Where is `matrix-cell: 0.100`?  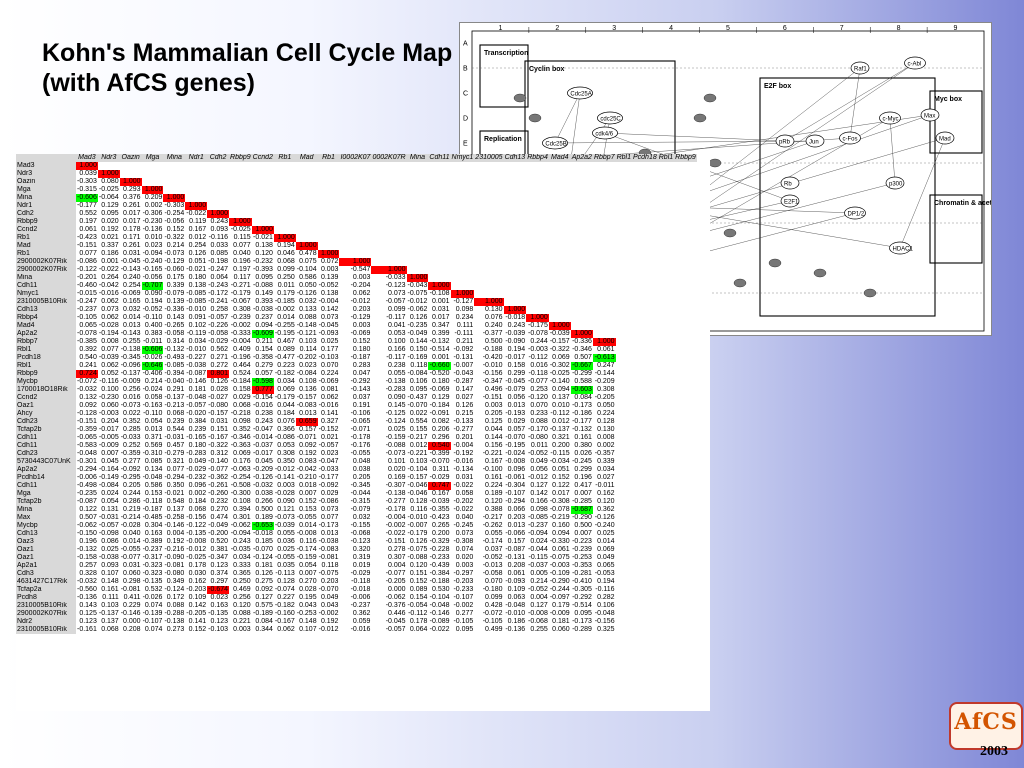 matrix-cell: 0.100 is located at coordinates (397, 341).